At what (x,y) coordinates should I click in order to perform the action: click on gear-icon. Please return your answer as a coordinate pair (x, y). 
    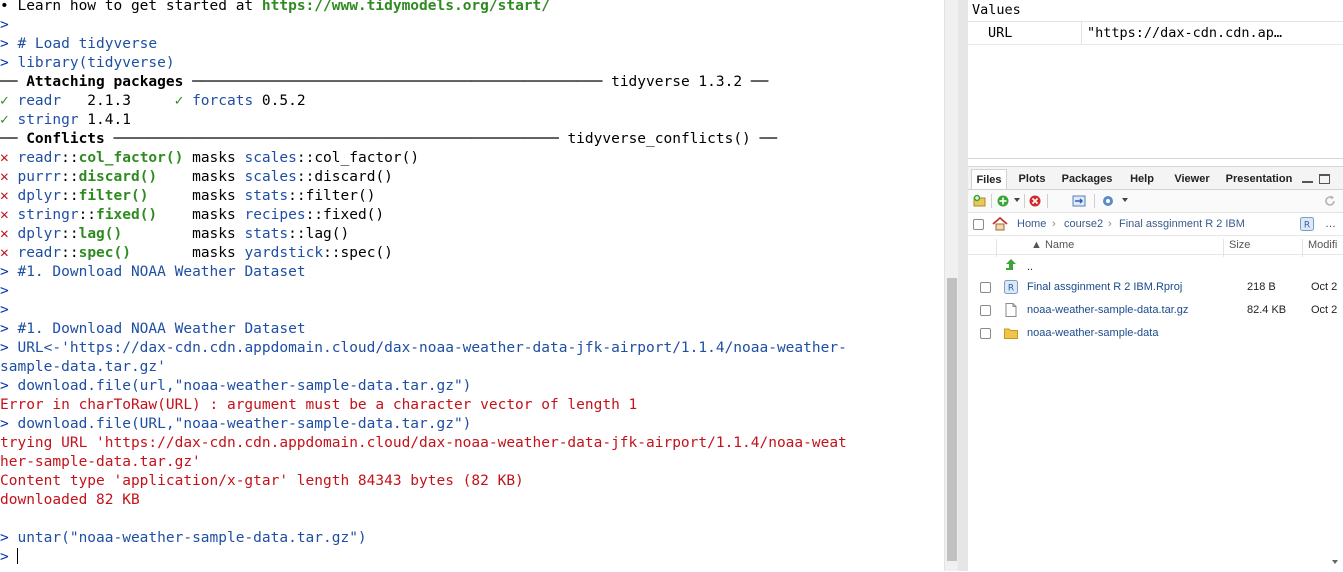
    Looking at the image, I should click on (1108, 201).